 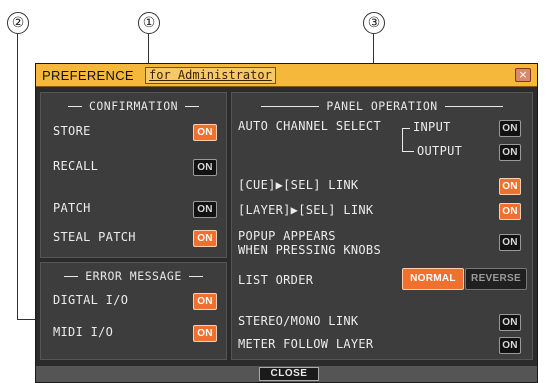 I want to click on stereo-mono-link-label: STEREO/MONO LINK, so click(x=298, y=321).